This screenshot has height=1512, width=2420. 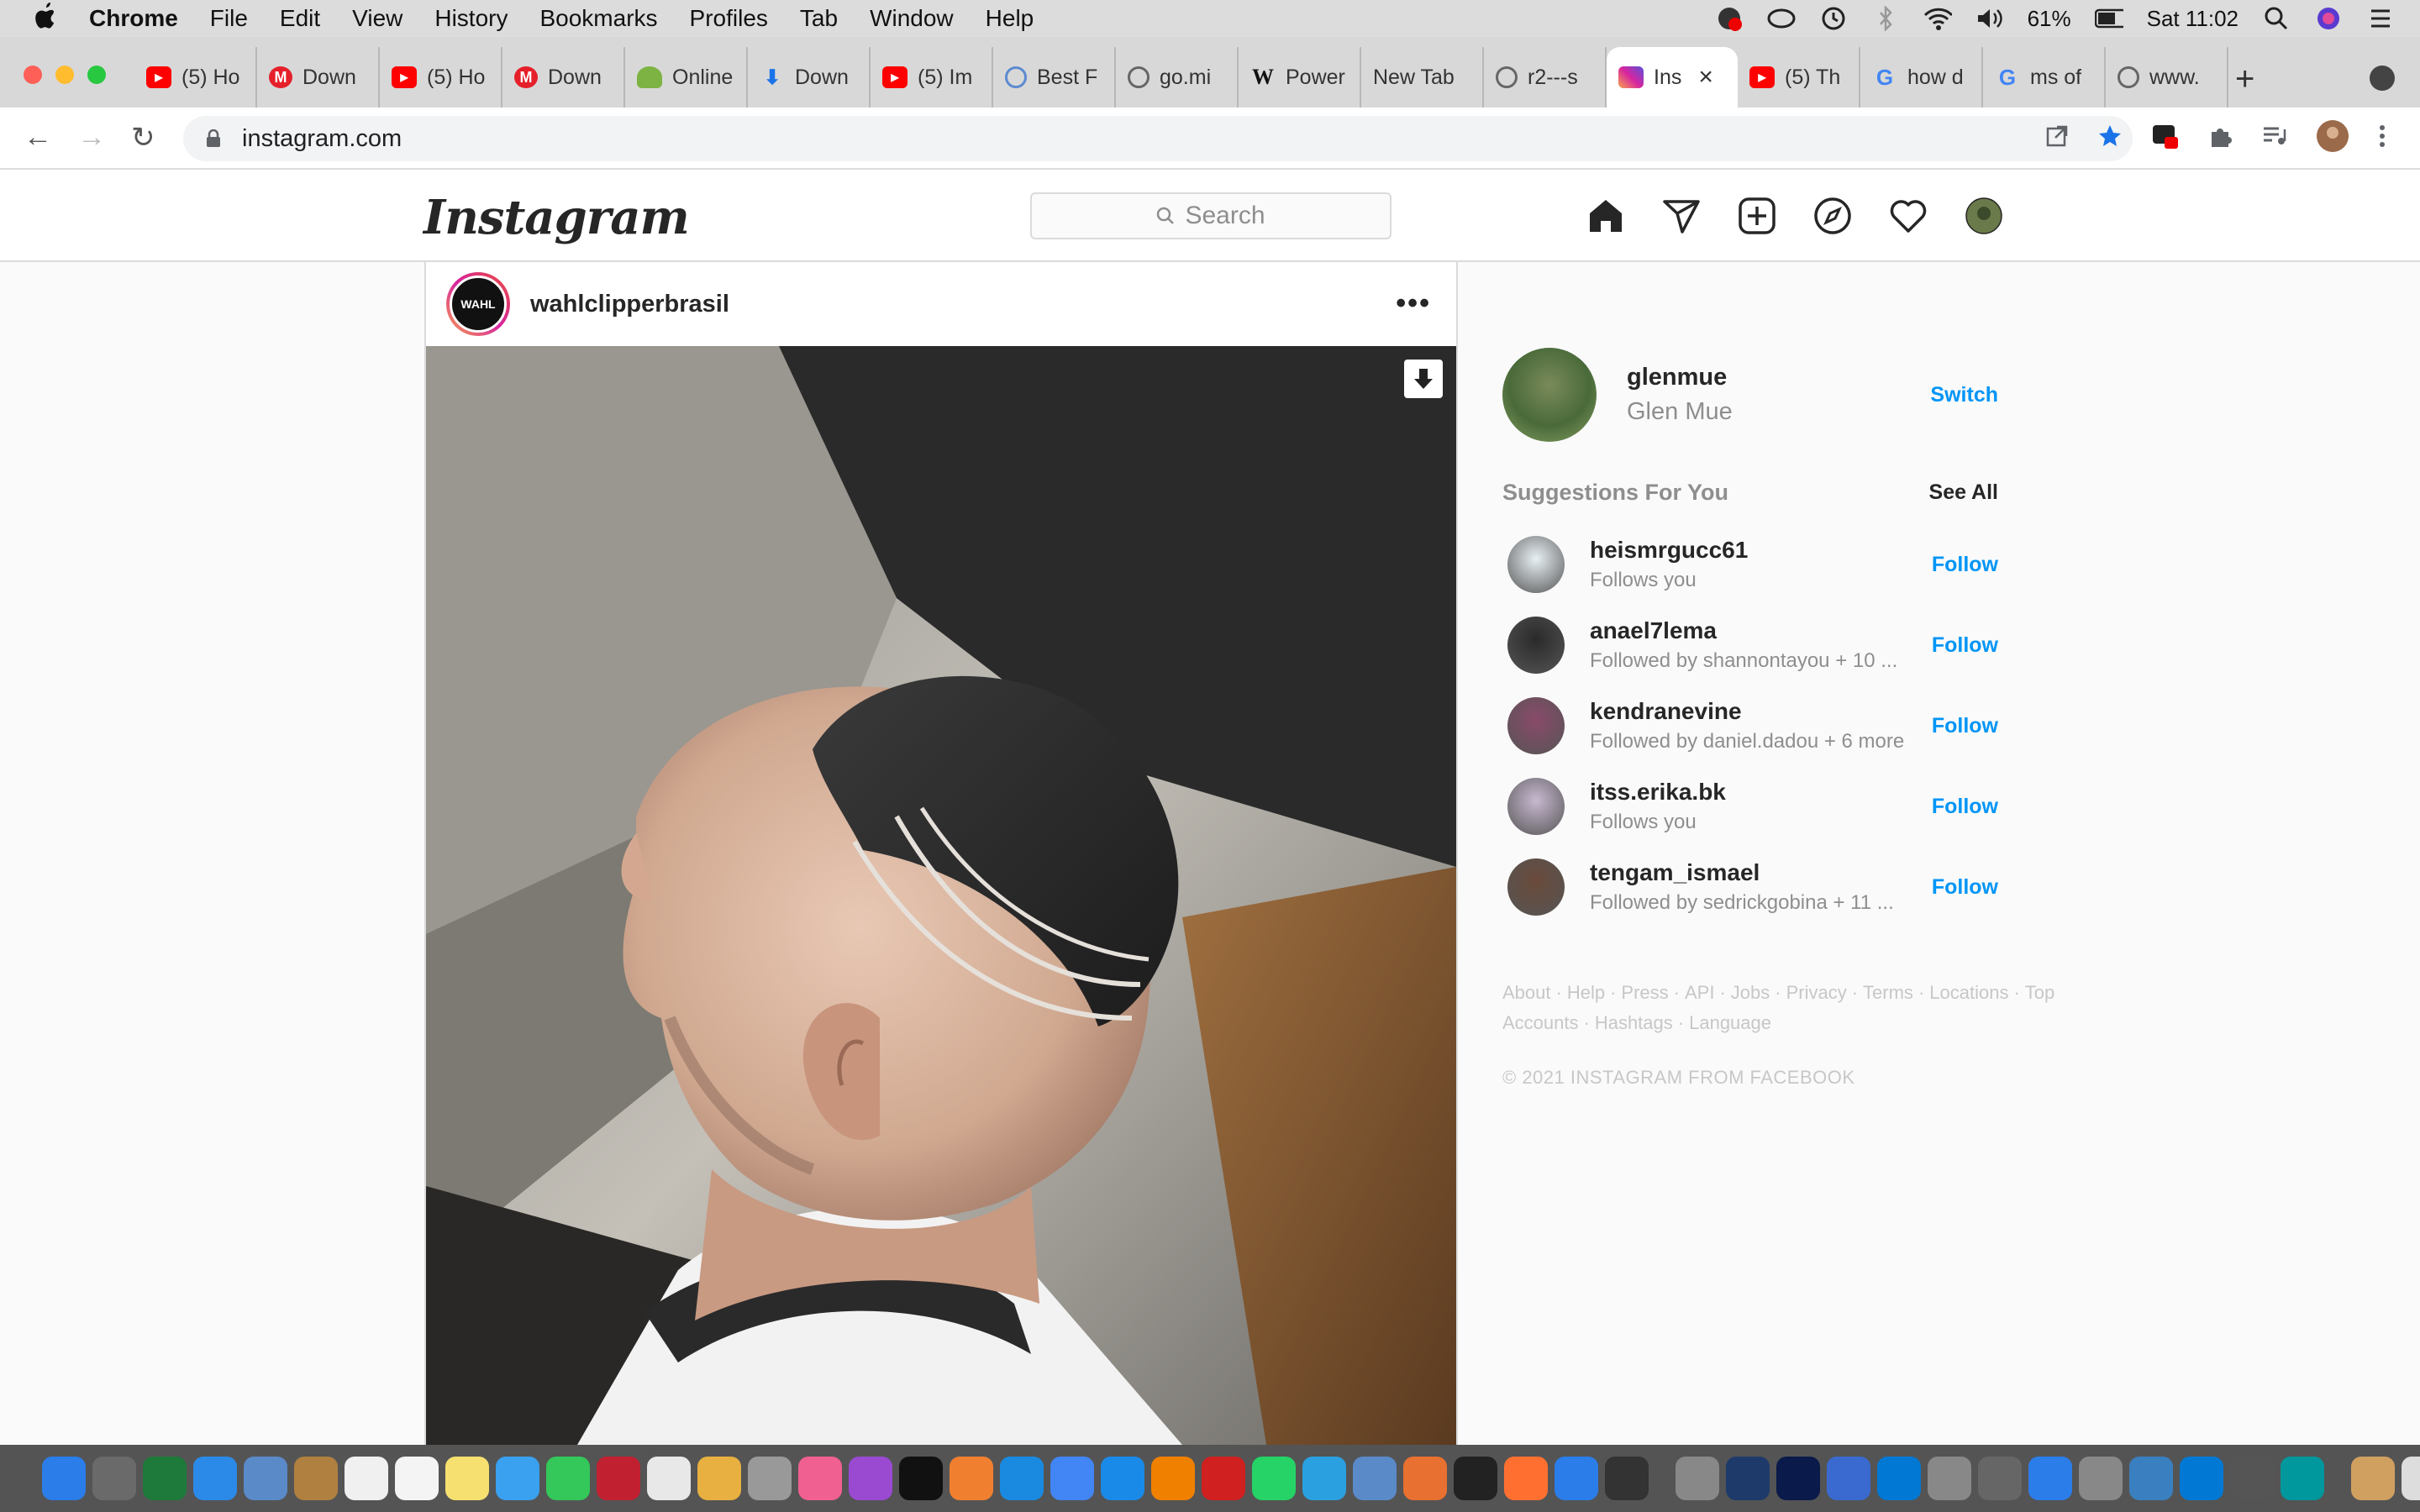 What do you see at coordinates (1758, 872) in the screenshot?
I see `suggestion-username: tengam_ismael` at bounding box center [1758, 872].